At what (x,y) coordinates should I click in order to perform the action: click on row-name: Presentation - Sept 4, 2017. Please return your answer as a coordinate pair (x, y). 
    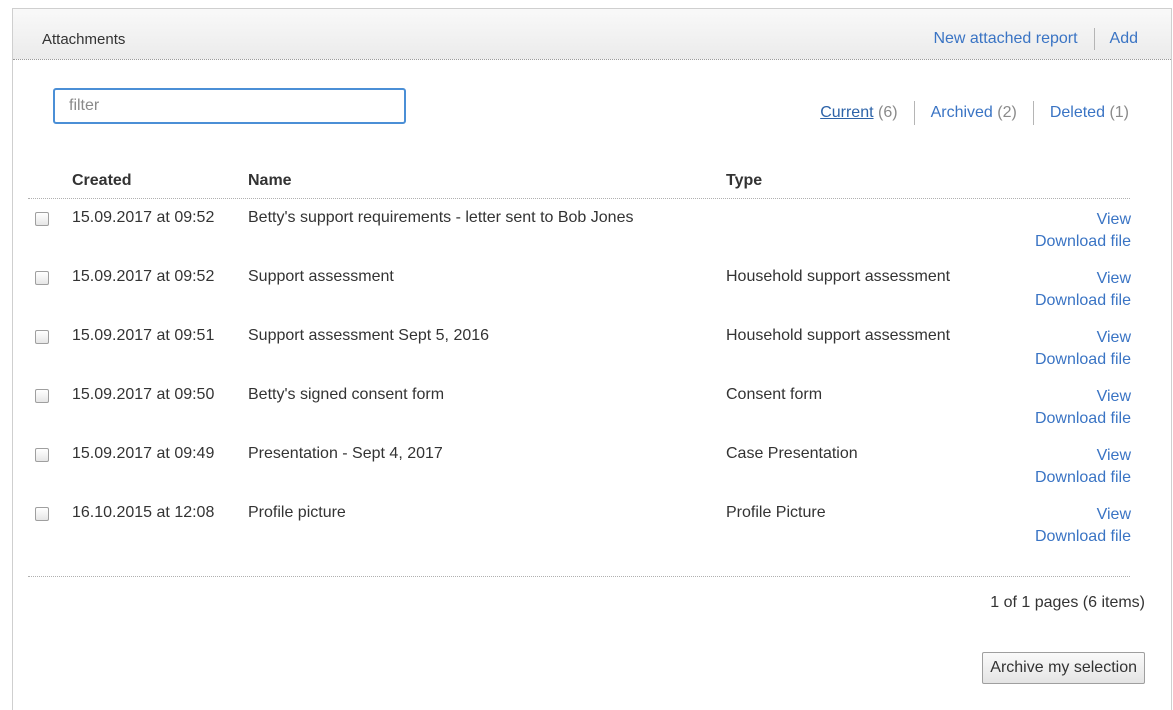
    Looking at the image, I should click on (345, 453).